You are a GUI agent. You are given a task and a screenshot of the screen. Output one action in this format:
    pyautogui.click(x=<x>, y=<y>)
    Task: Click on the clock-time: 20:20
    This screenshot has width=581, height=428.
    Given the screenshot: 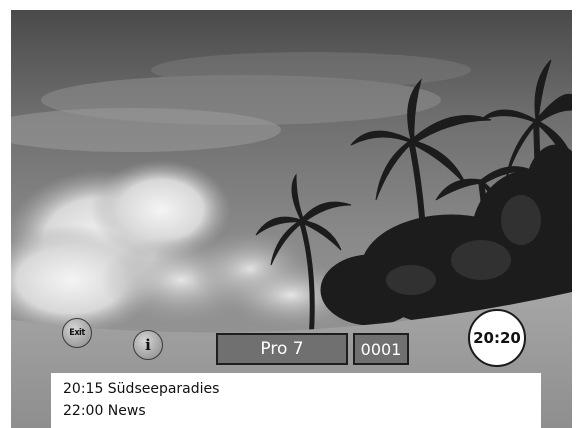 What is the action you would take?
    pyautogui.click(x=497, y=338)
    